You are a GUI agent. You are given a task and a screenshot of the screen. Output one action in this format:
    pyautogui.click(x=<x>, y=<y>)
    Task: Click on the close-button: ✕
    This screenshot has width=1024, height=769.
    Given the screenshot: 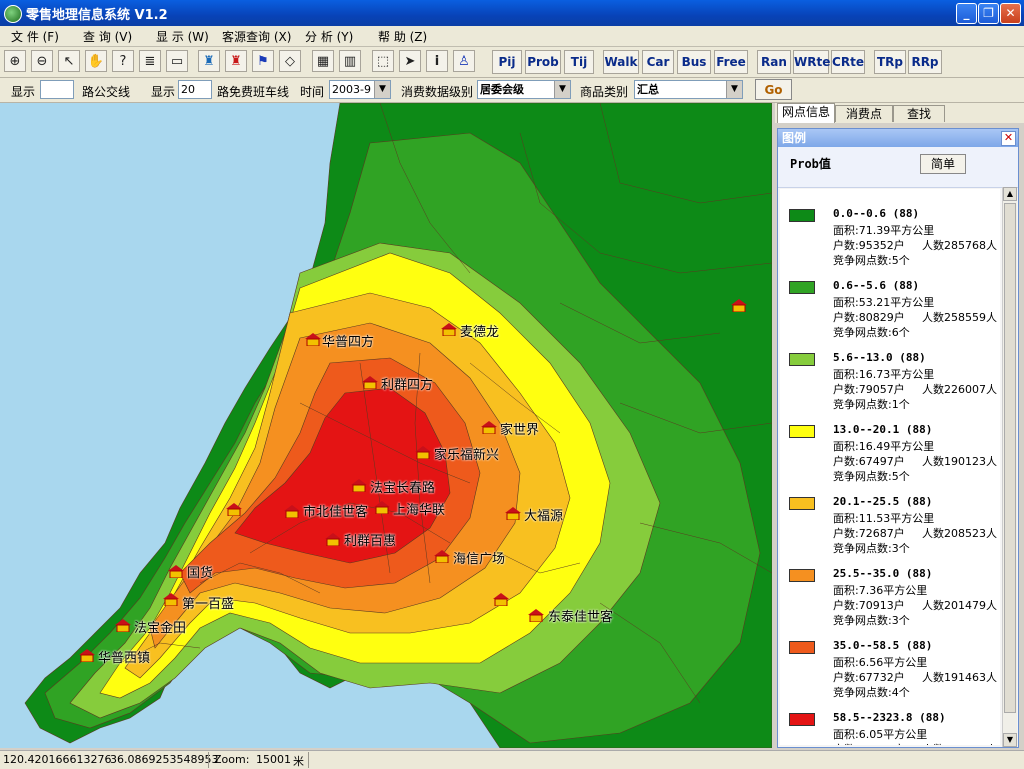 What is the action you would take?
    pyautogui.click(x=1010, y=13)
    